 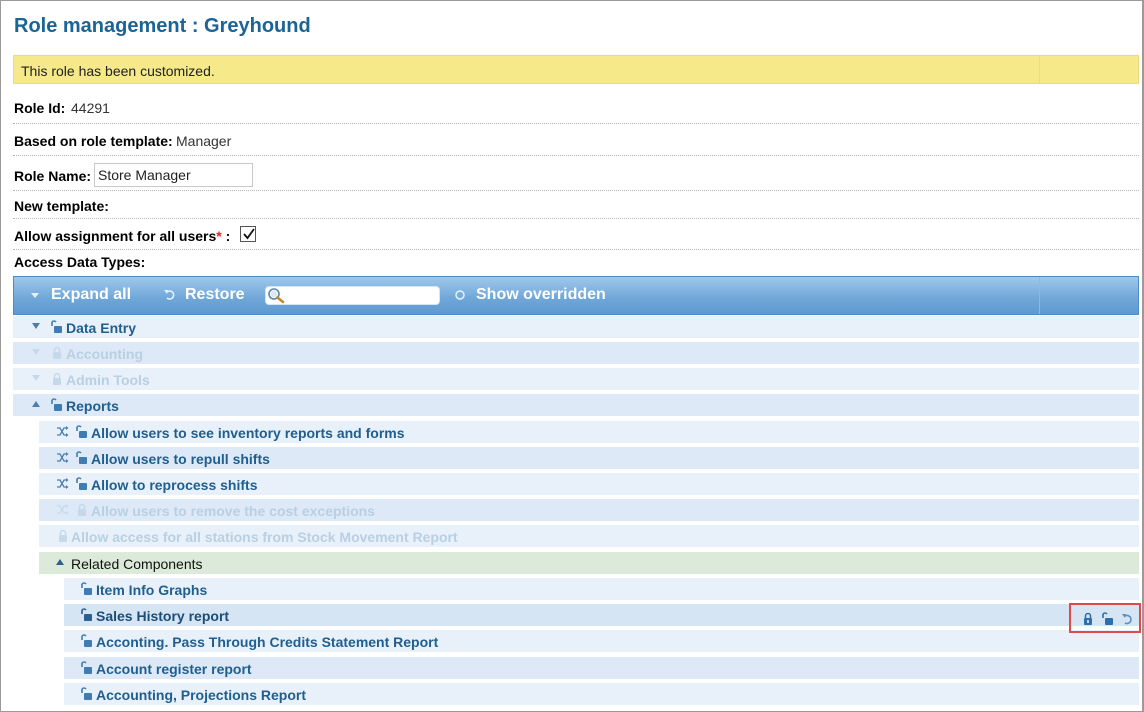 I want to click on checkmark-icon, so click(x=249, y=234).